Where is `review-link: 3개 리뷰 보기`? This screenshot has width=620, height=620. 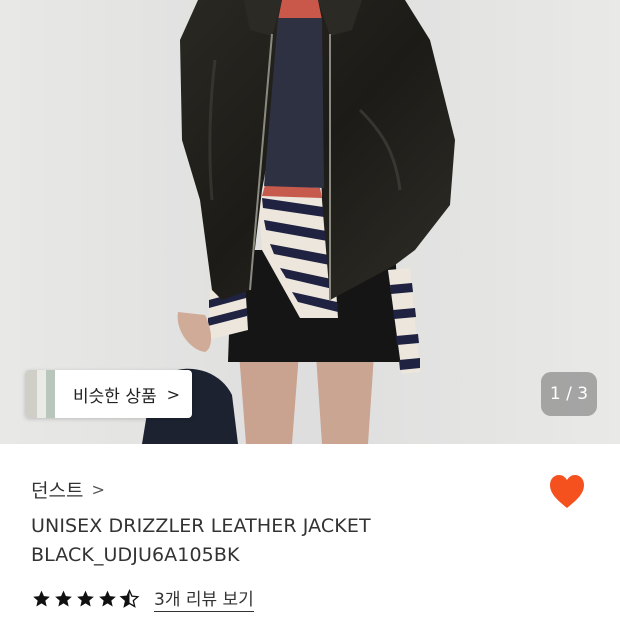 review-link: 3개 리뷰 보기 is located at coordinates (204, 598).